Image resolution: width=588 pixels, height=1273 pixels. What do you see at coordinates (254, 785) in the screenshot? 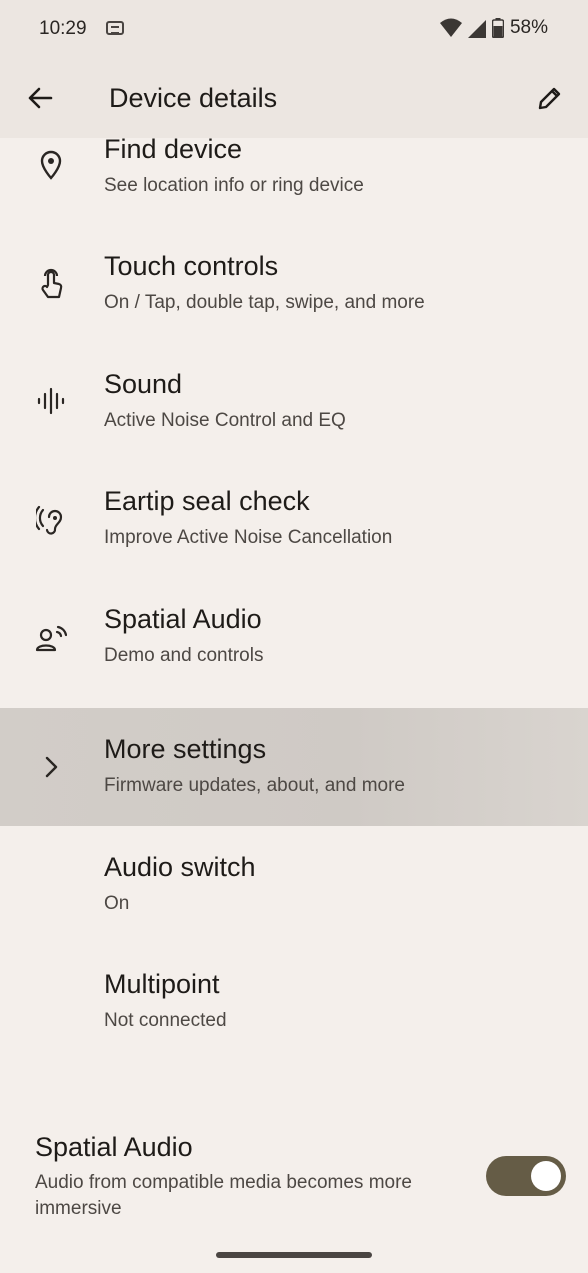
I see `list-item-subtitle: Firmware updates, about, and more` at bounding box center [254, 785].